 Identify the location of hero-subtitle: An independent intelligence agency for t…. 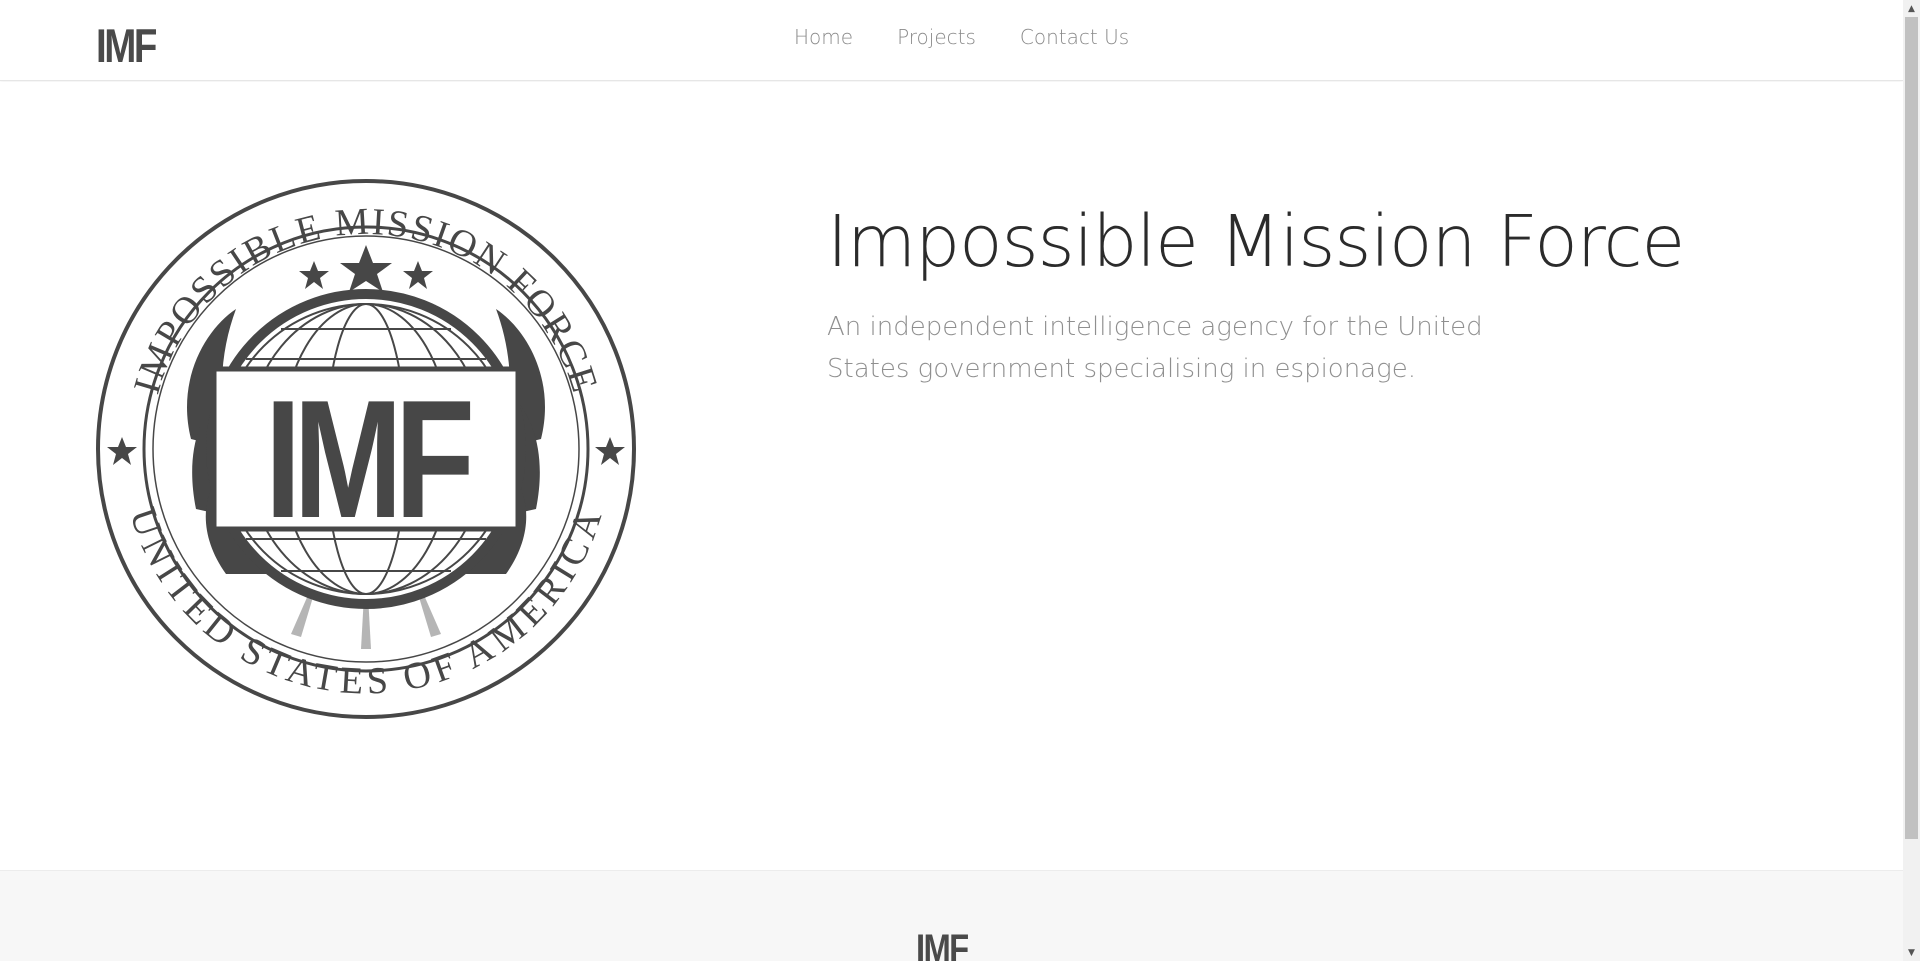
(1155, 348).